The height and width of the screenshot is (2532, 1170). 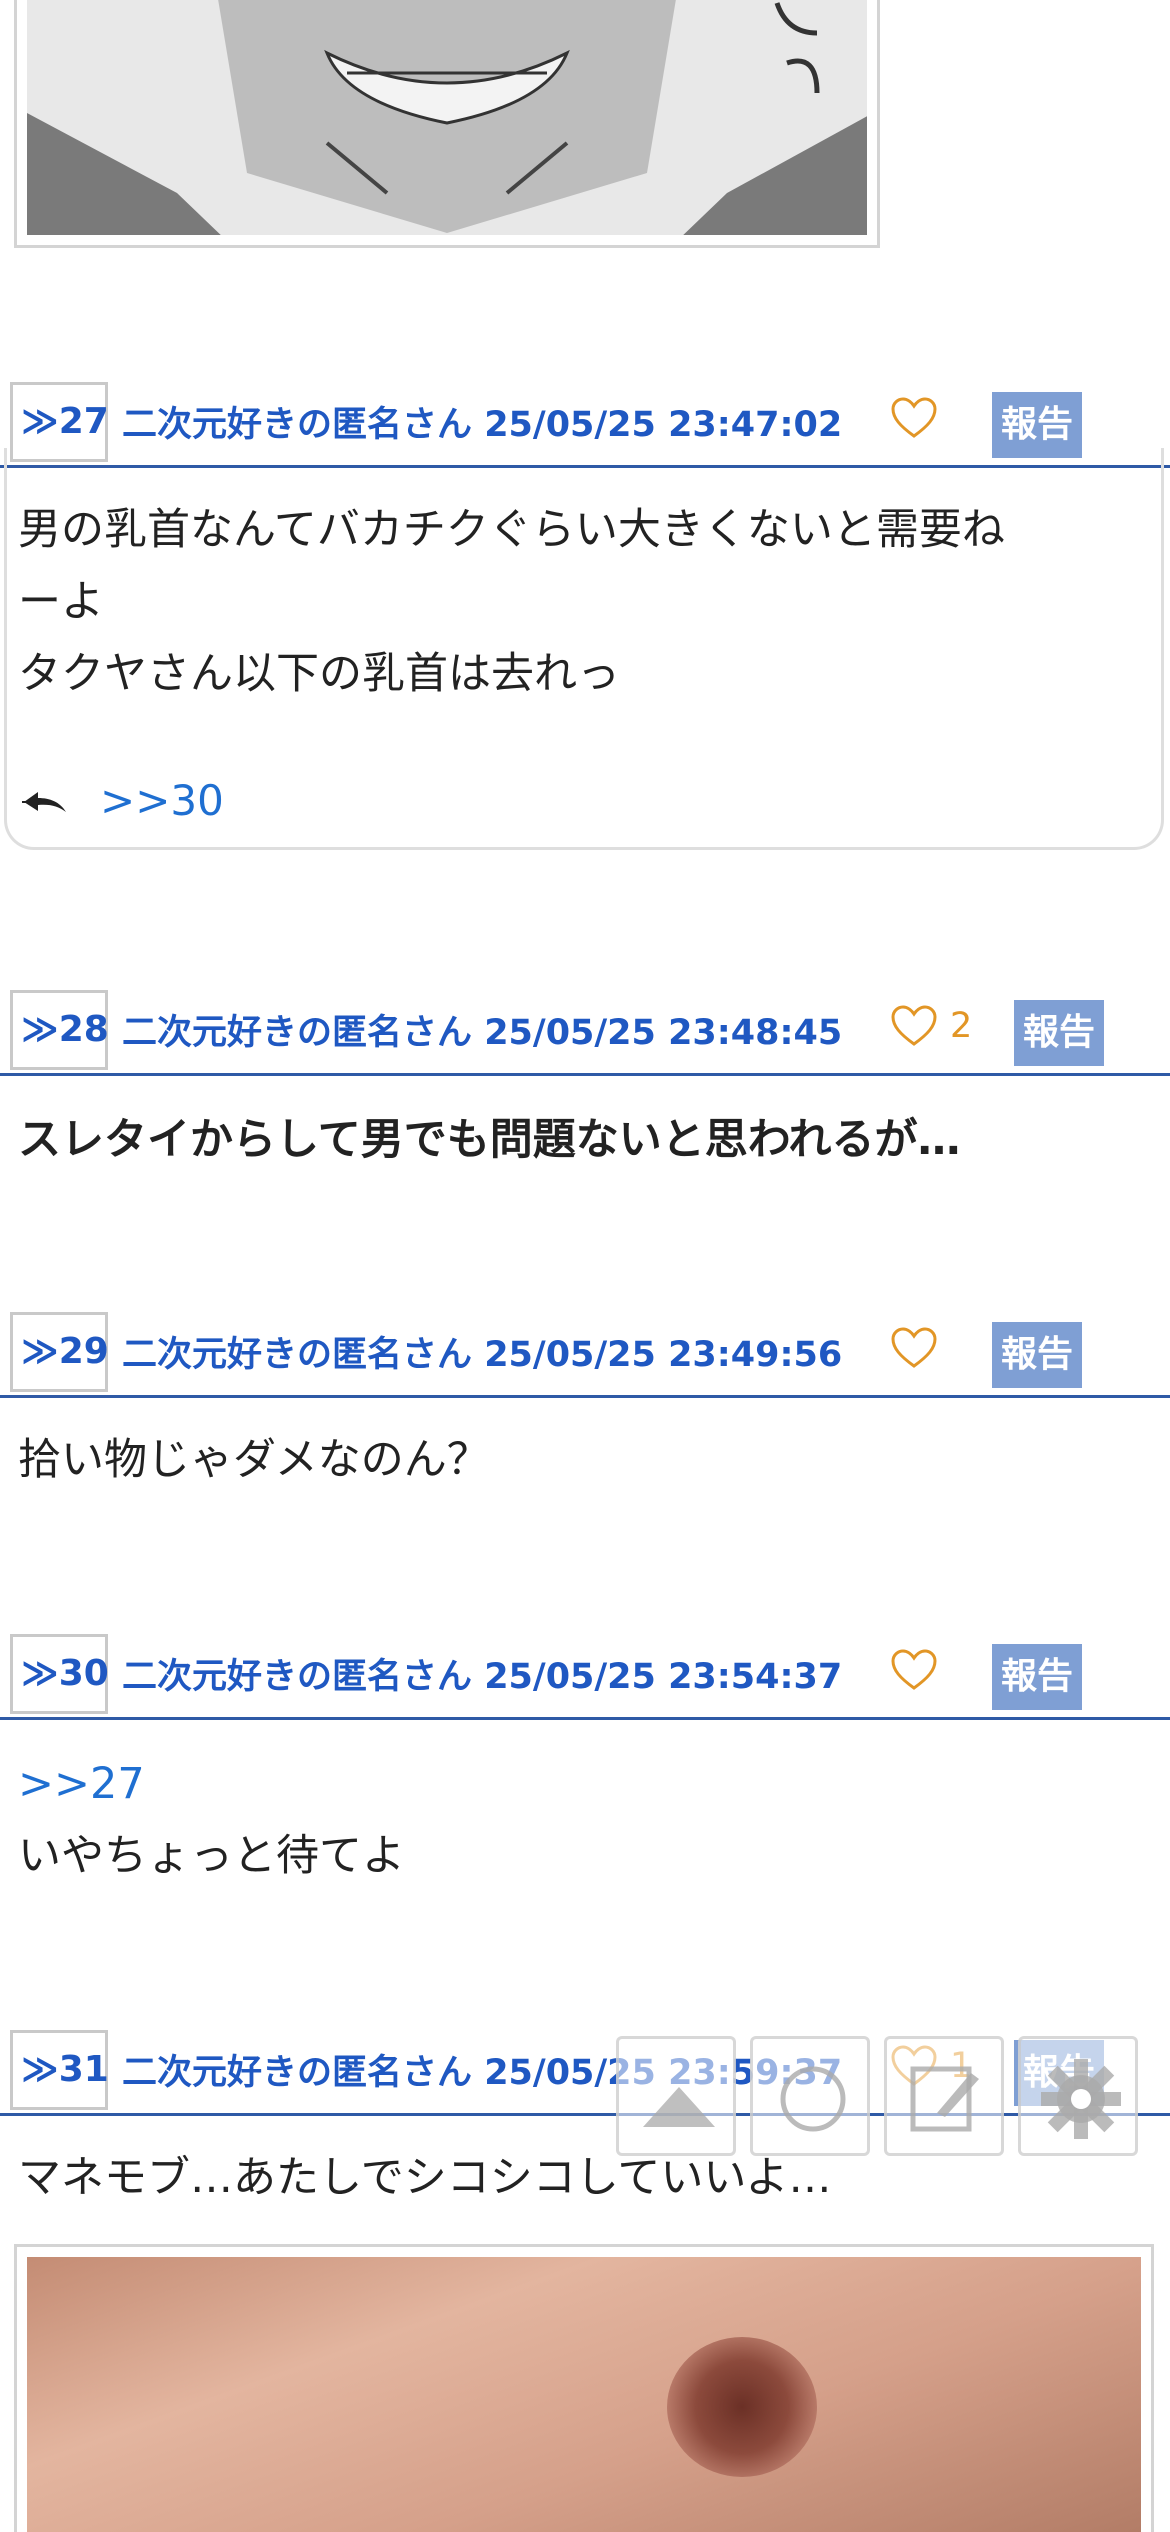 I want to click on scroll-top-button, so click(x=676, y=2096).